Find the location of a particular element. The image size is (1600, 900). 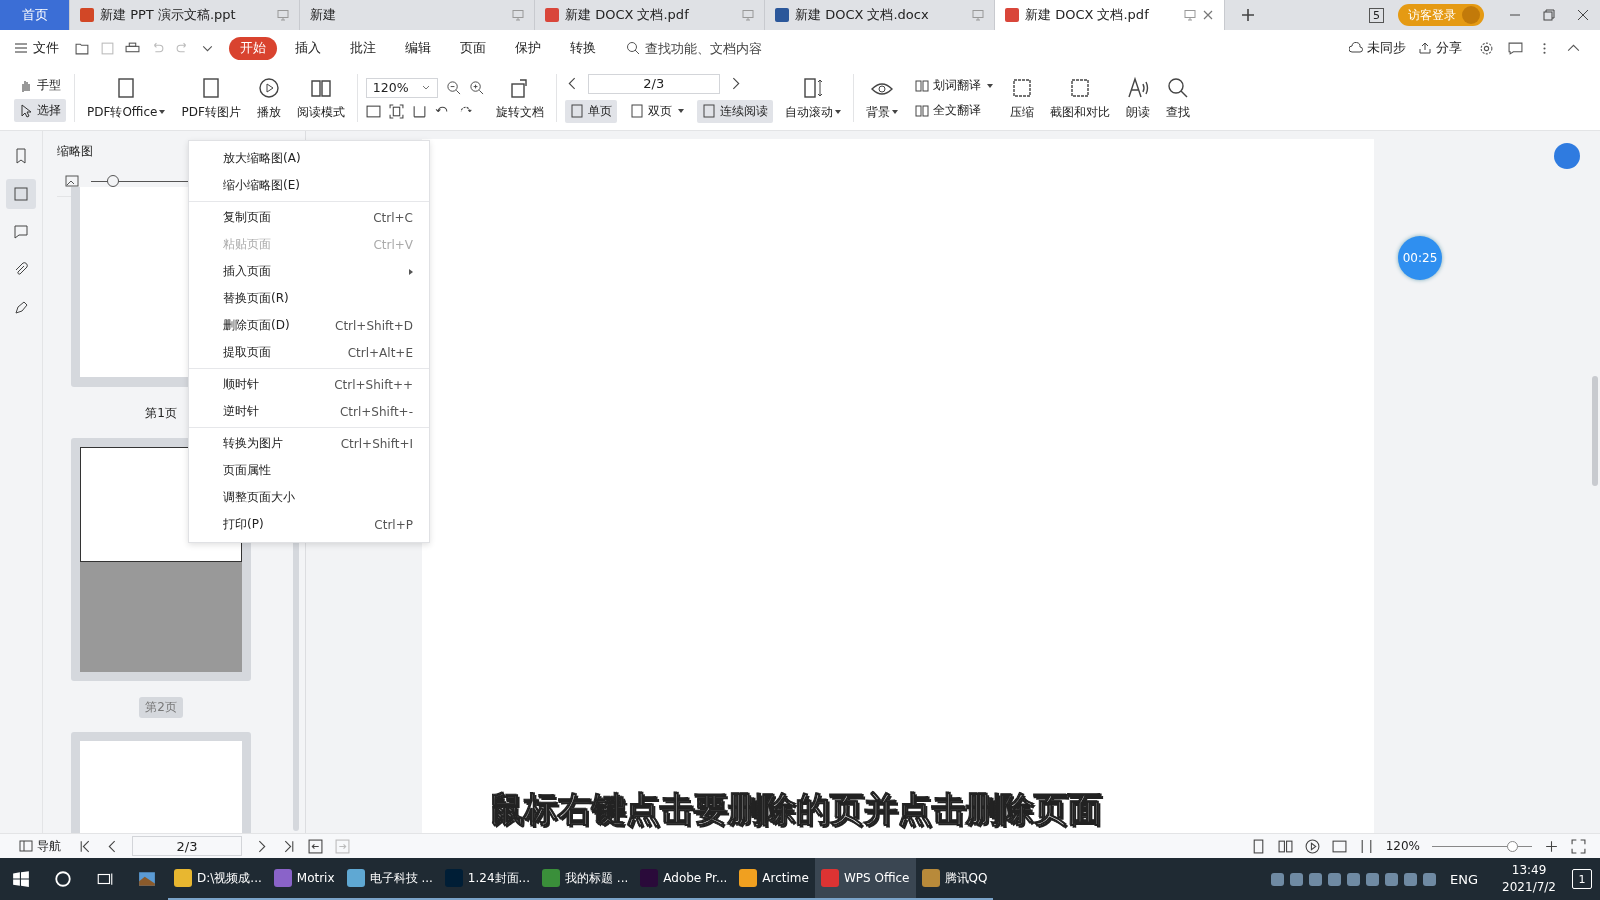

menu-tab: 页面 is located at coordinates (473, 48).